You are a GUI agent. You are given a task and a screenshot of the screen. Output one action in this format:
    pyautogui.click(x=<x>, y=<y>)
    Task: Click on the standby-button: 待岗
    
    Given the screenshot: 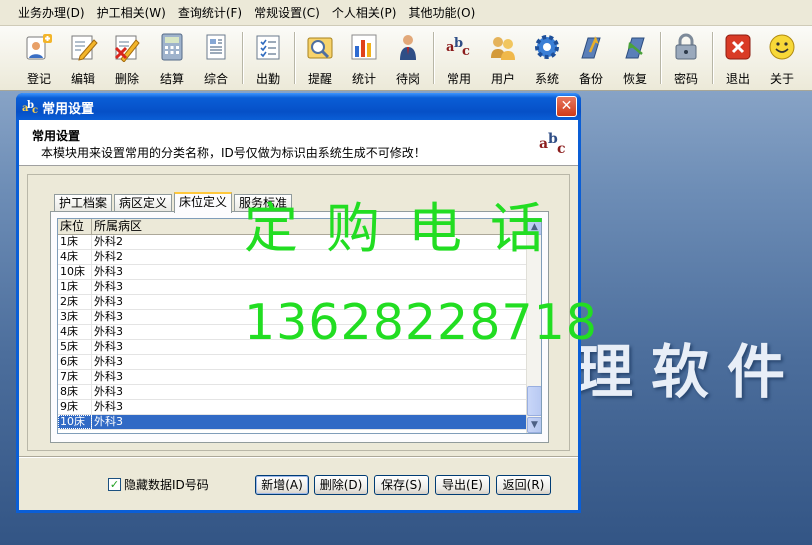 What is the action you would take?
    pyautogui.click(x=408, y=59)
    